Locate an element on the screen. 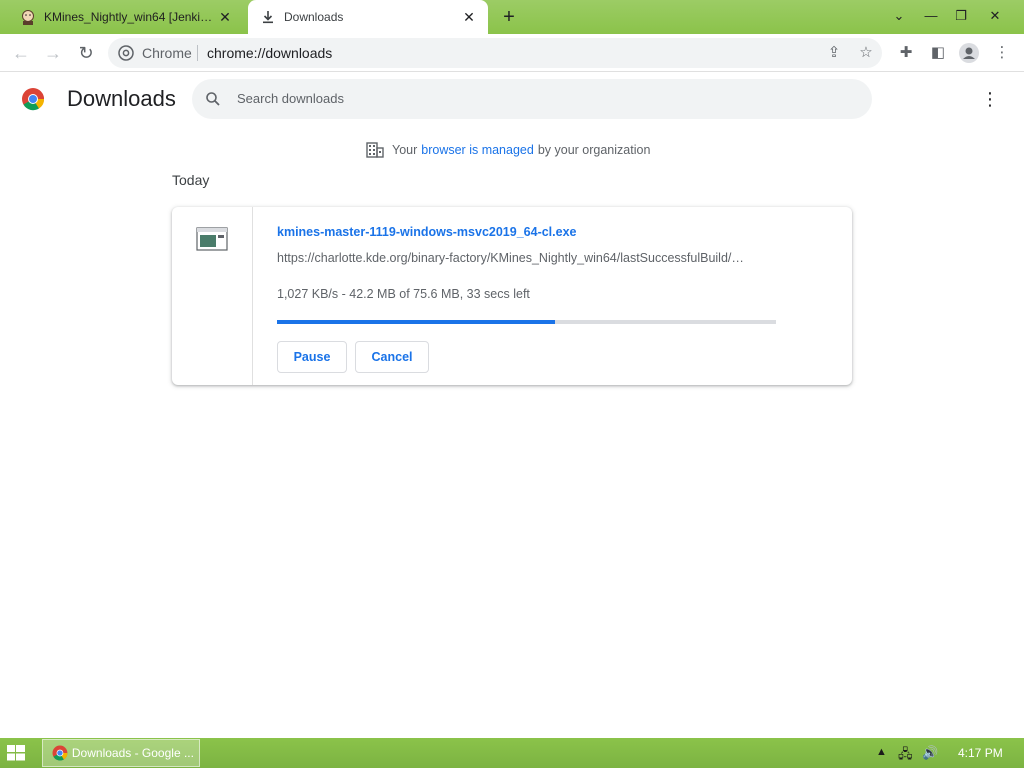 The height and width of the screenshot is (768, 1024). managed-text-after: by your organization is located at coordinates (594, 150).